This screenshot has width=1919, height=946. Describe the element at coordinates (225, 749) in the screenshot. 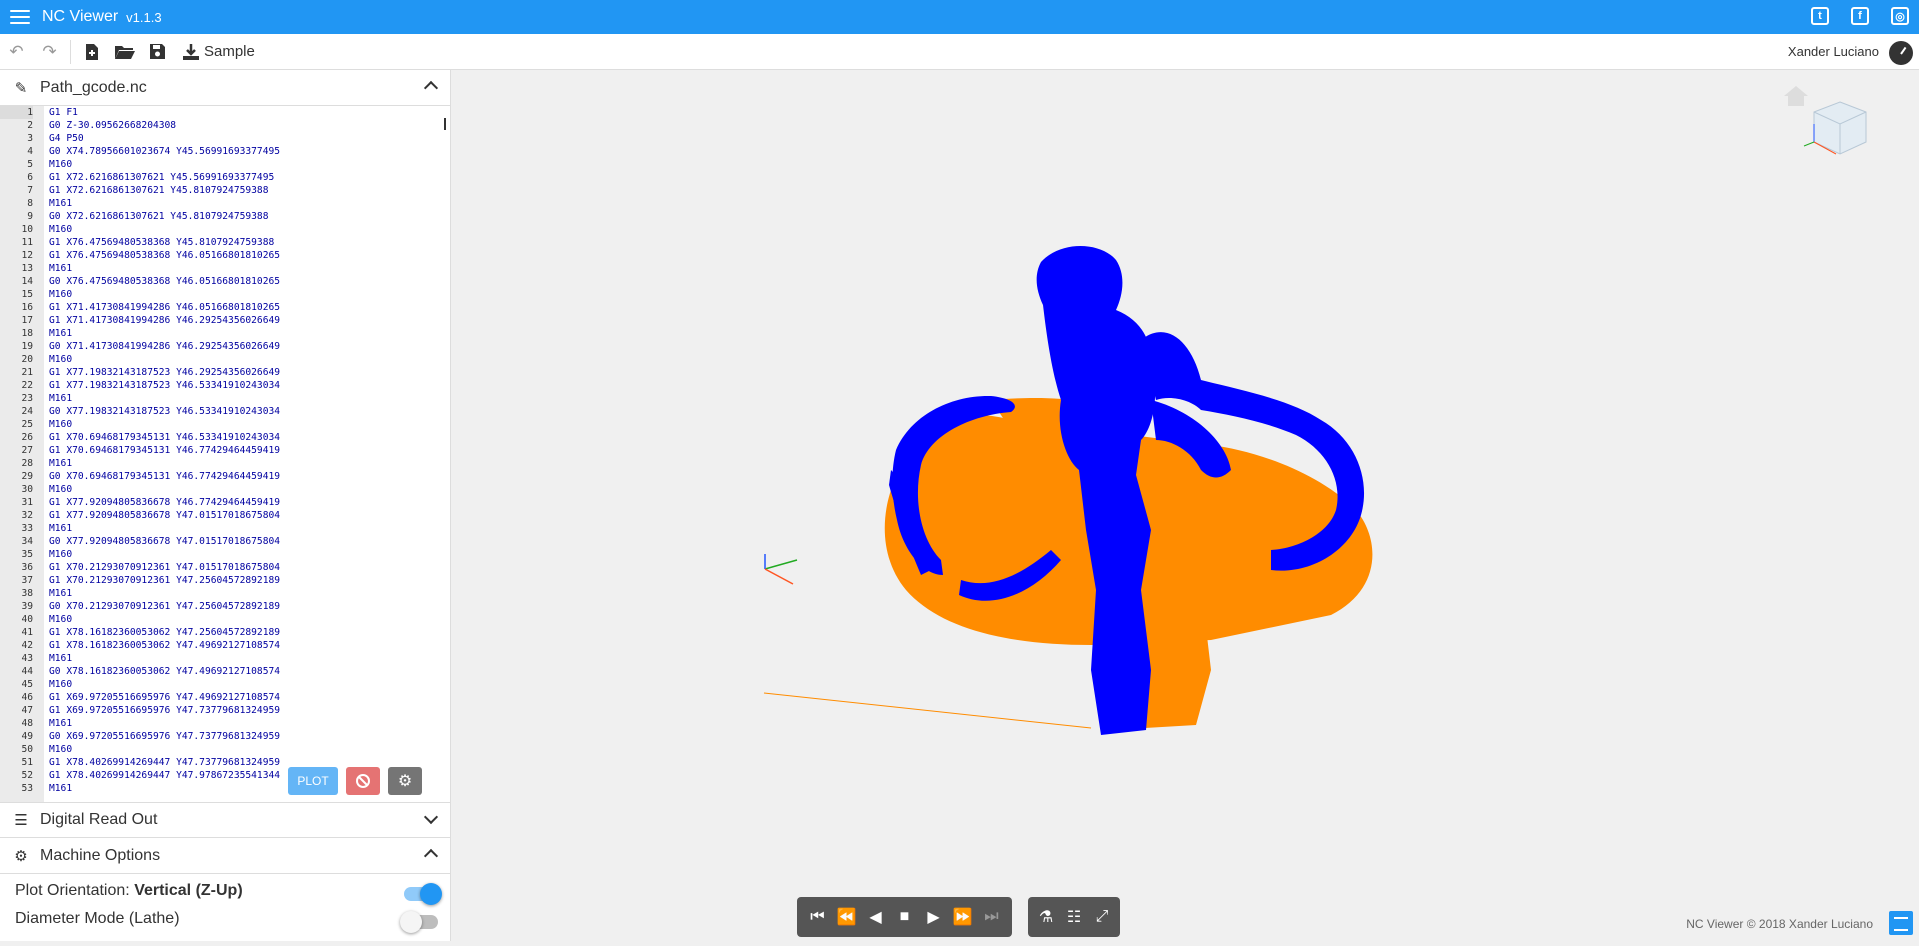

I see `code-line: 50 M160` at that location.